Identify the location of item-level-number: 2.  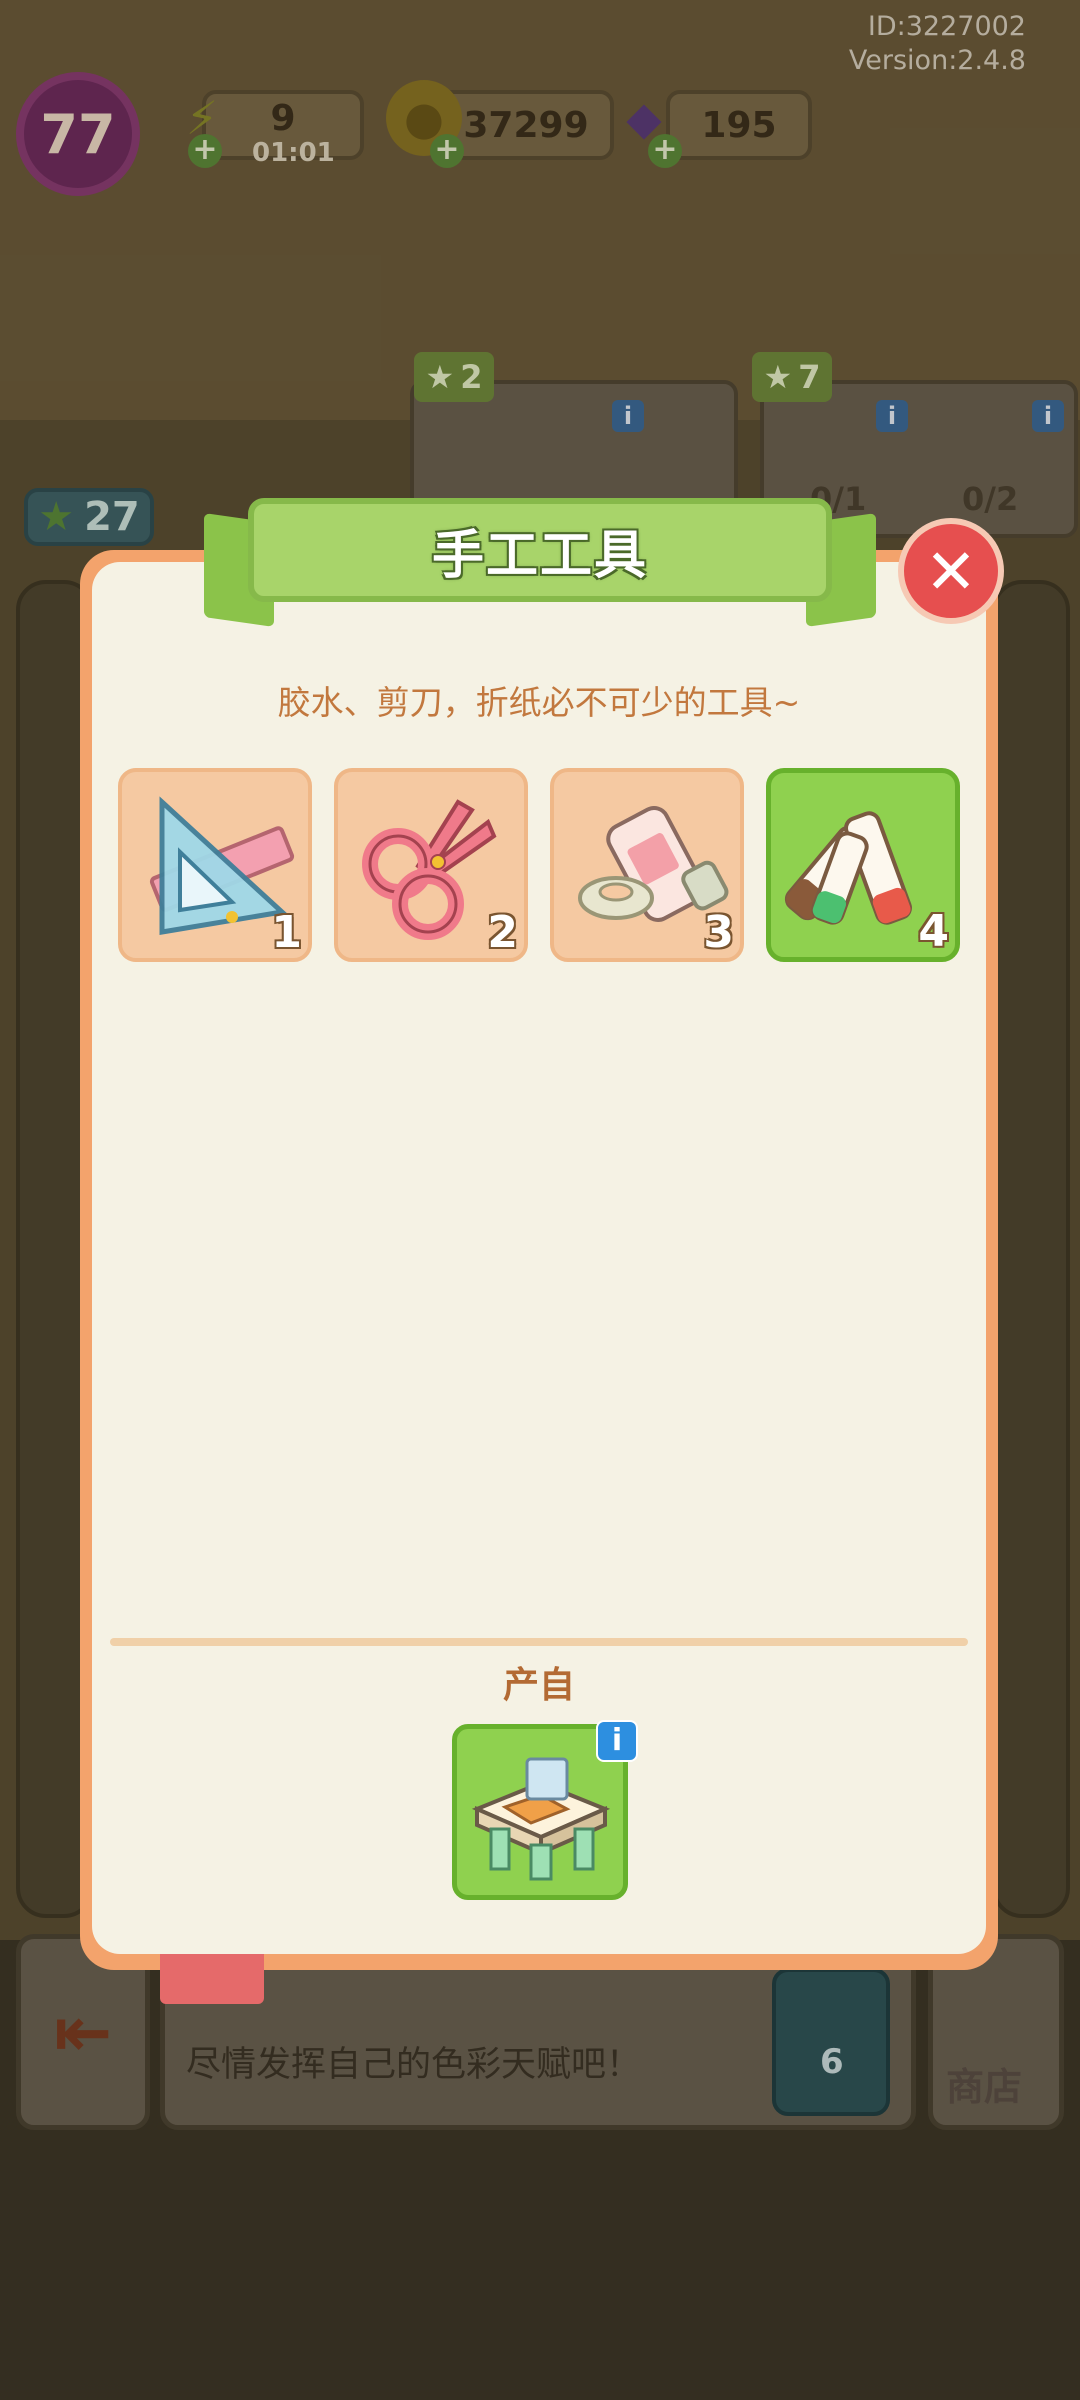
(502, 932).